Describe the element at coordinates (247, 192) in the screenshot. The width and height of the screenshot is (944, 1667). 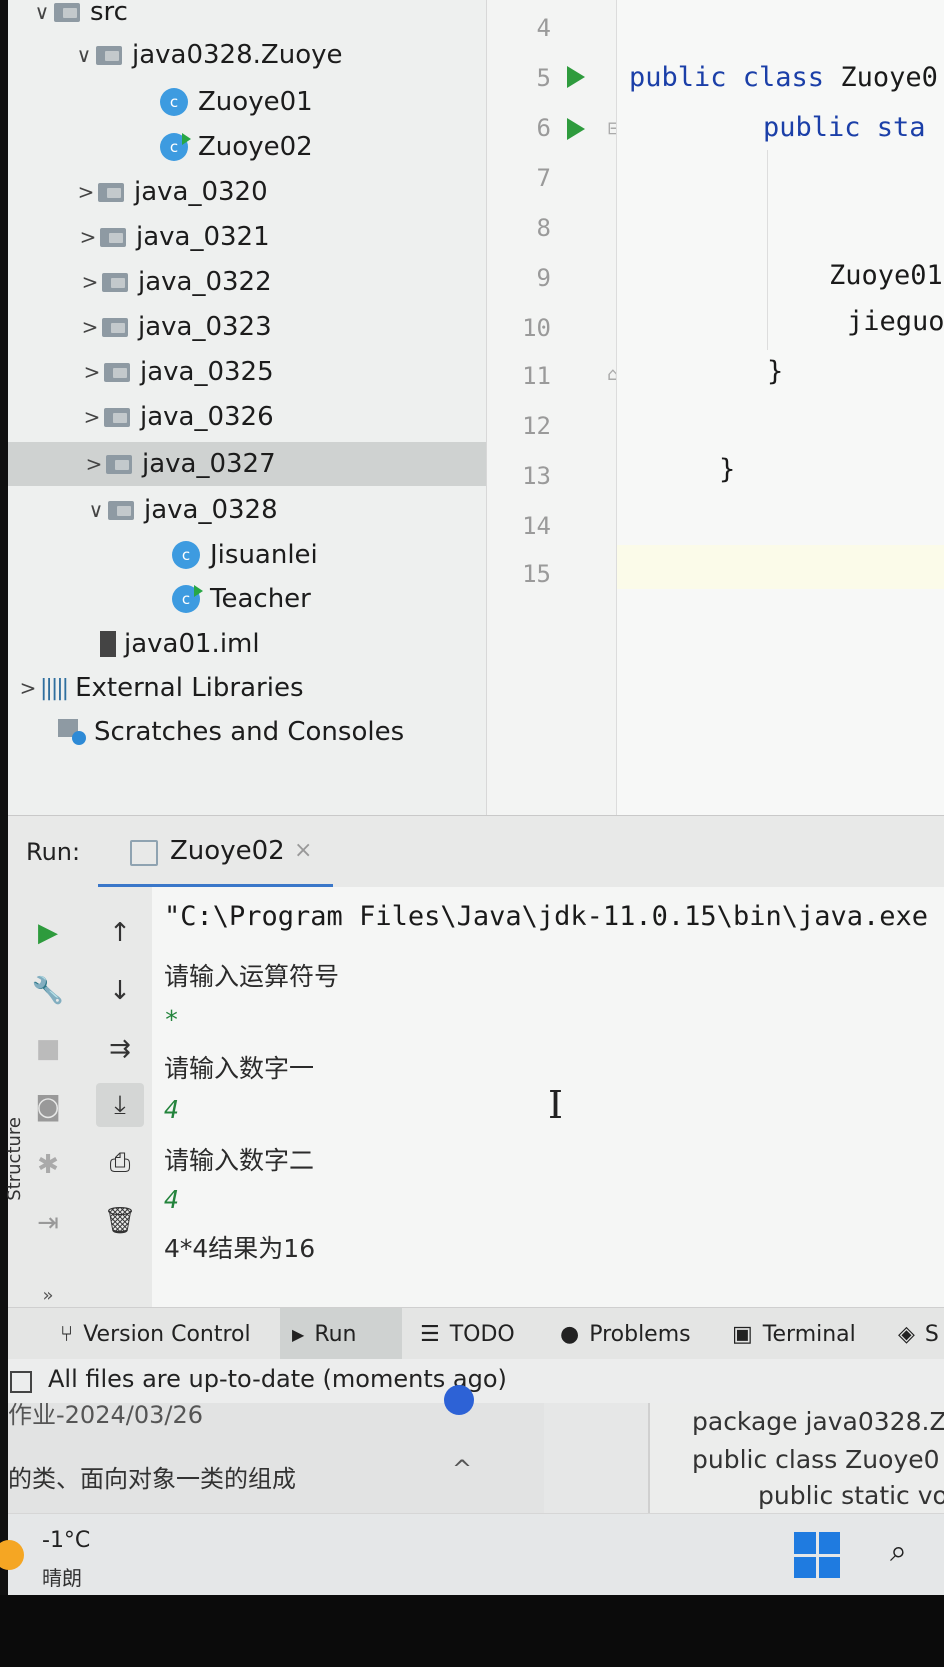
I see `tree-item-java-0320: > java_0320` at that location.